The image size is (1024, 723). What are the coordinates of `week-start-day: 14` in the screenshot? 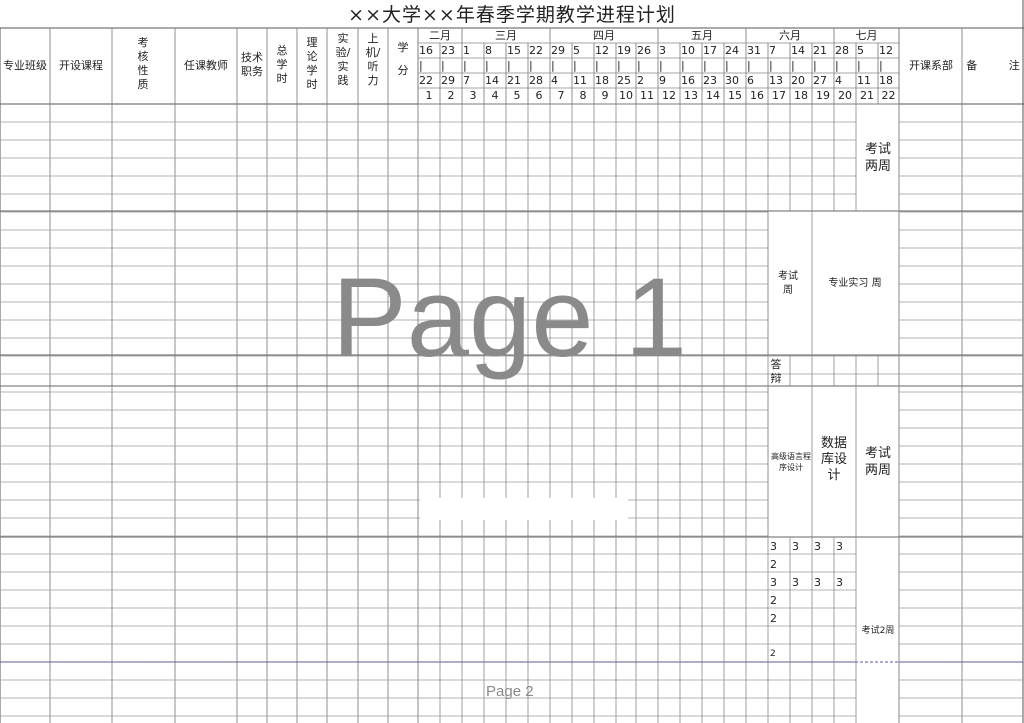 It's located at (798, 50).